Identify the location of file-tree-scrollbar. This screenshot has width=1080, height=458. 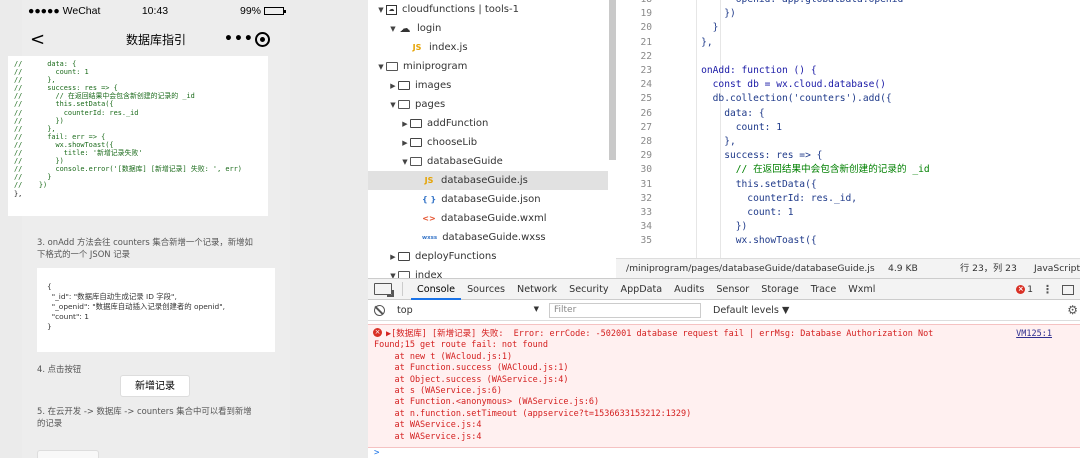
(612, 80).